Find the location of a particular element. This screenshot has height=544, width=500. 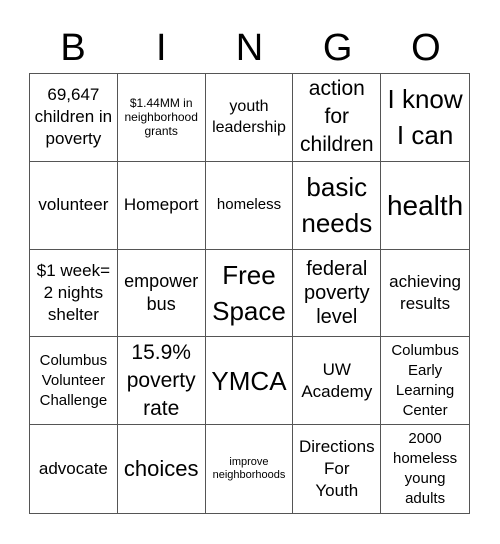

cell-text: 69,647 children in poverty is located at coordinates (73, 117).